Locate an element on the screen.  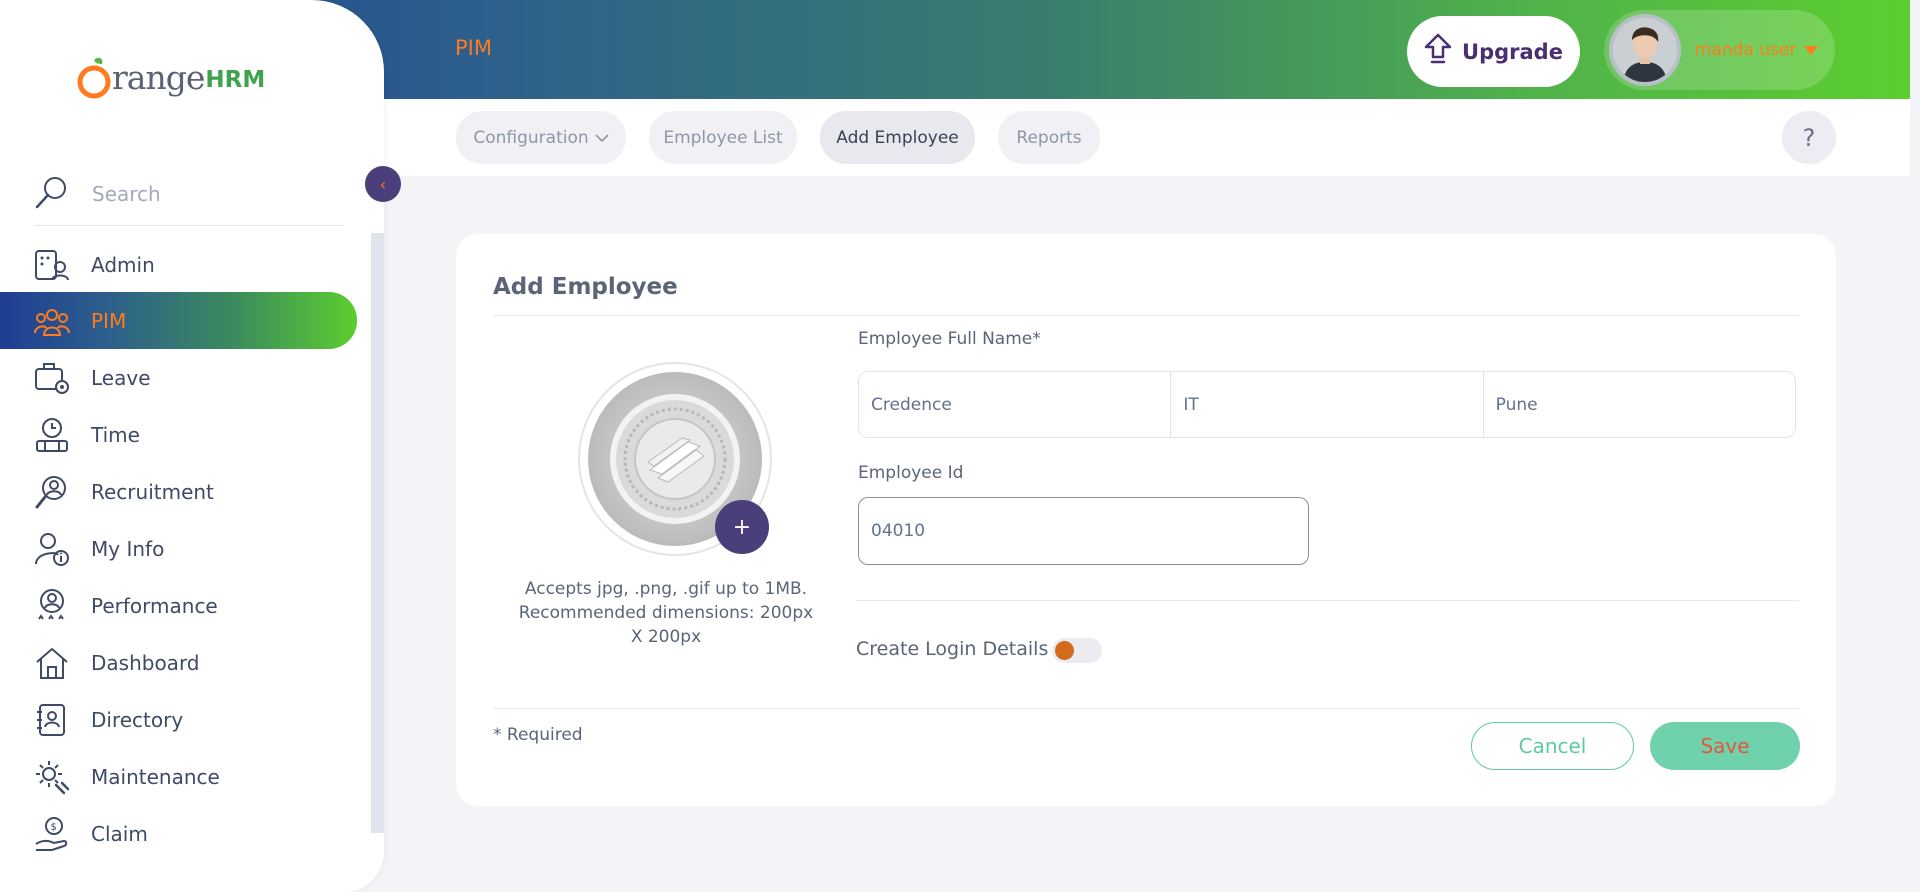
sidebar-item-recruitment: Recruitment is located at coordinates (178, 491).